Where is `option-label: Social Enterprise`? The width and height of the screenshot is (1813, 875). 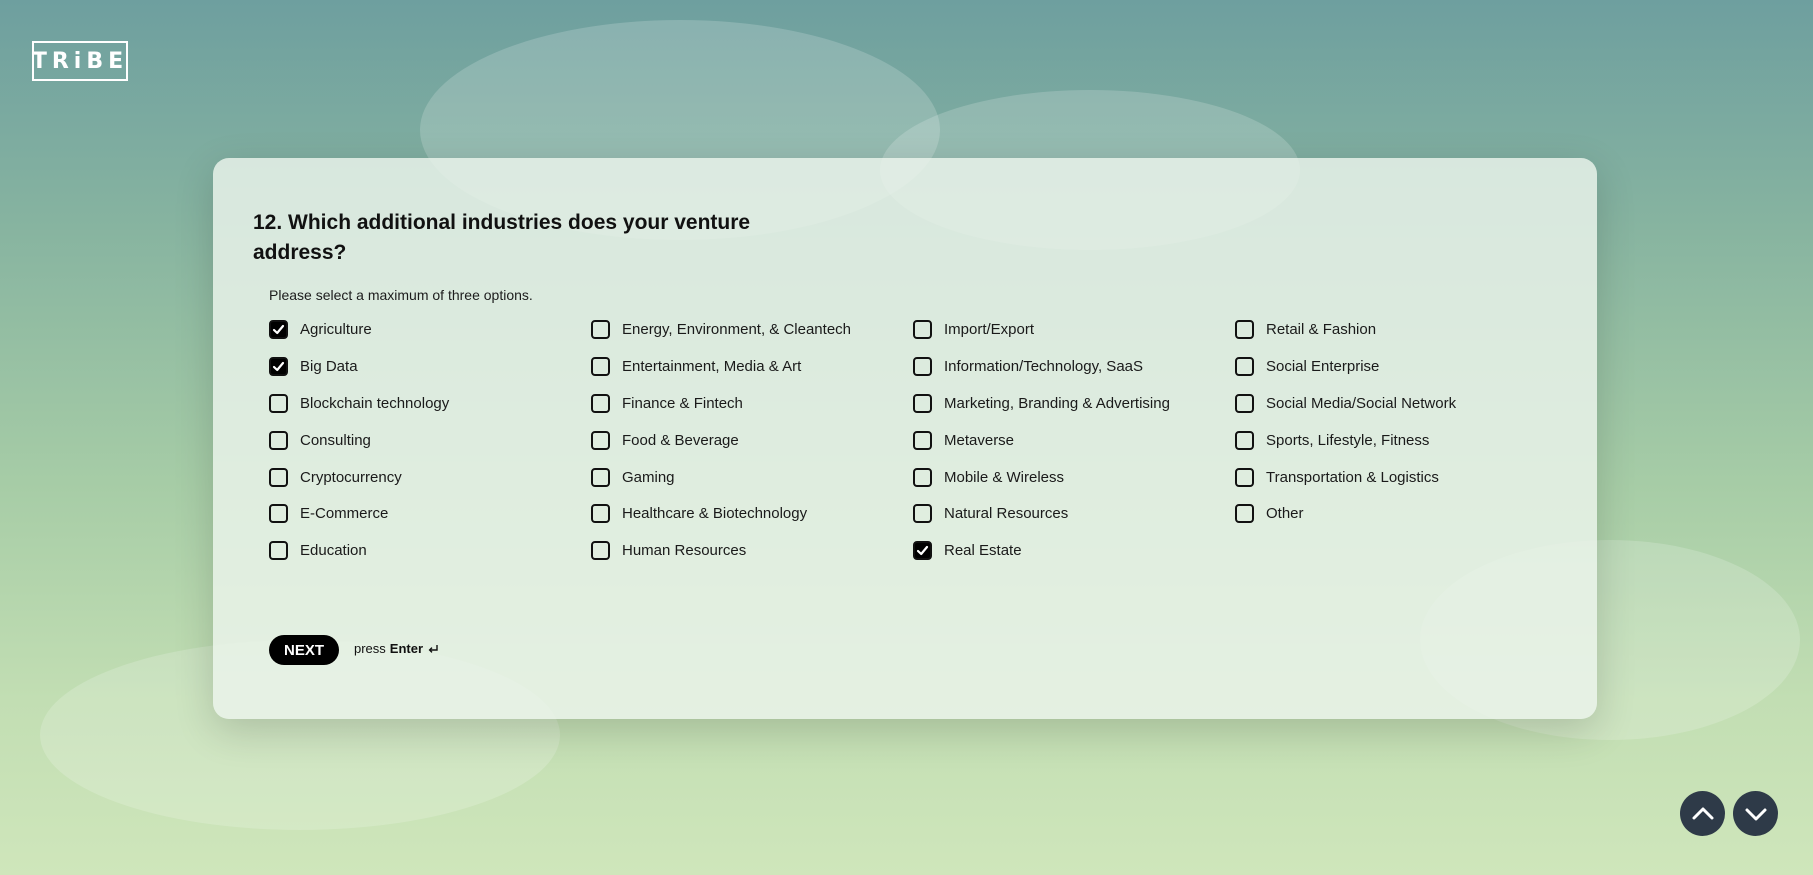 option-label: Social Enterprise is located at coordinates (1323, 366).